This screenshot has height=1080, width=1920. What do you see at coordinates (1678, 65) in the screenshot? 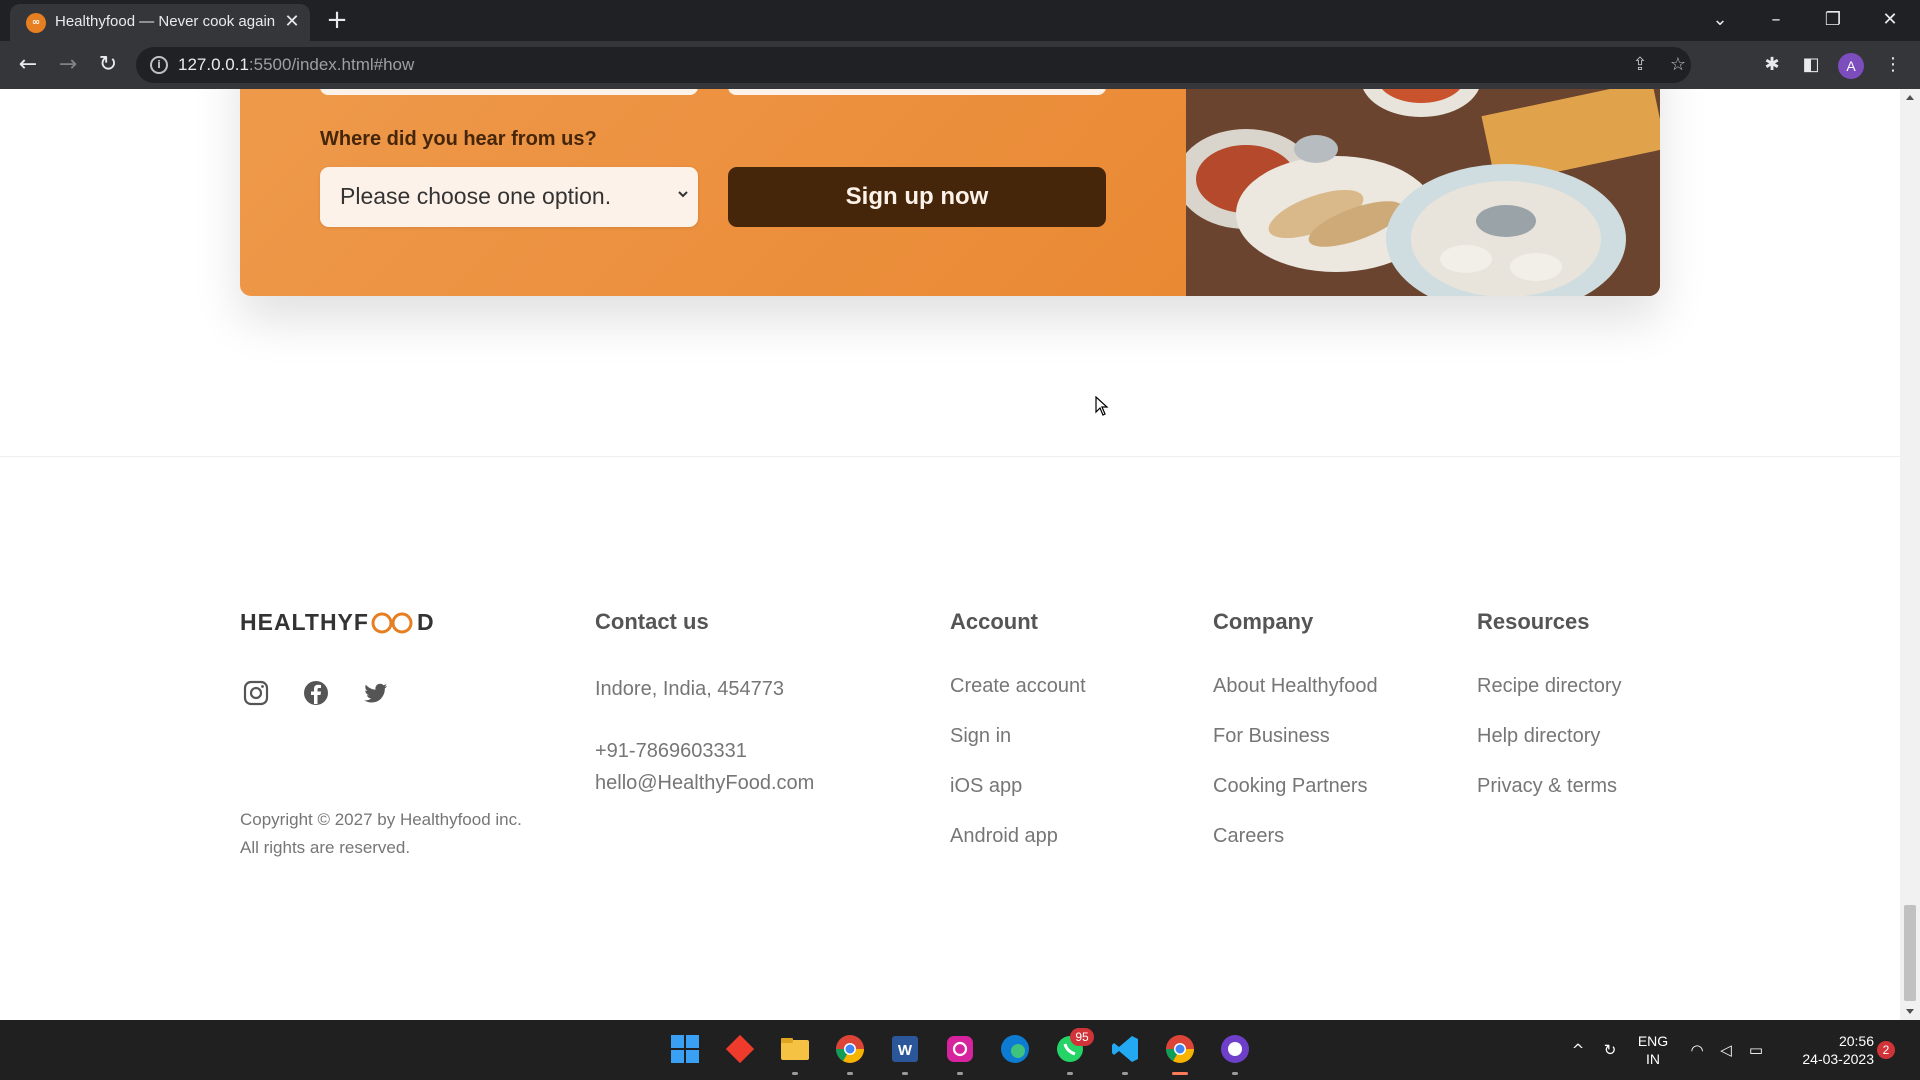
I see `bookmark-star-icon: ☆` at bounding box center [1678, 65].